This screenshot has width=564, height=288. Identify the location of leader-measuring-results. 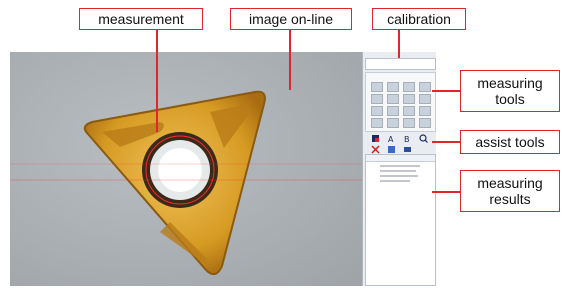
(446, 192).